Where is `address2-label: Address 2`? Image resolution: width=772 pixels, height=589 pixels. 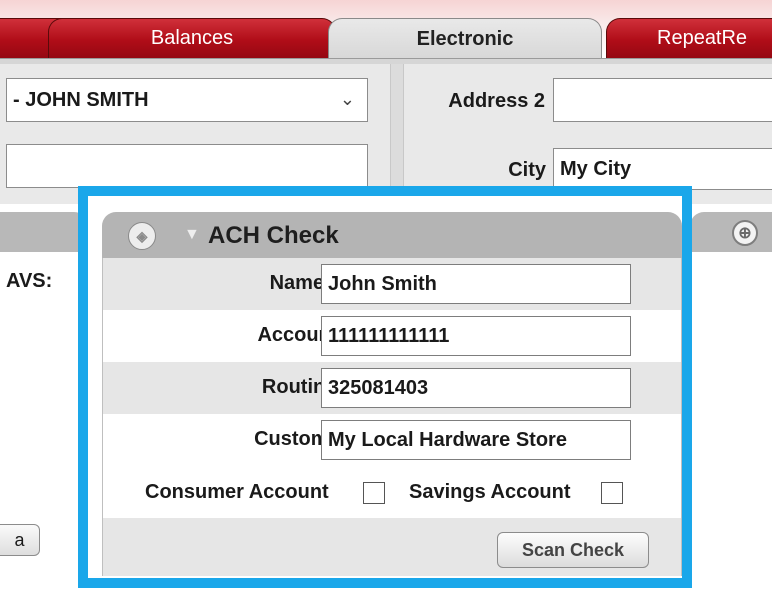
address2-label: Address 2 is located at coordinates (496, 100).